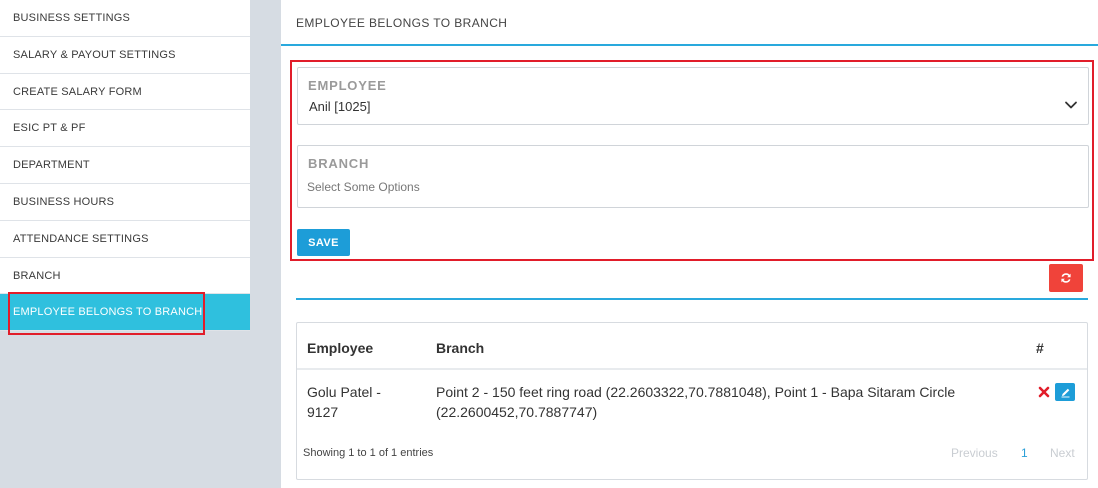  Describe the element at coordinates (1062, 453) in the screenshot. I see `pagination-next: Next` at that location.